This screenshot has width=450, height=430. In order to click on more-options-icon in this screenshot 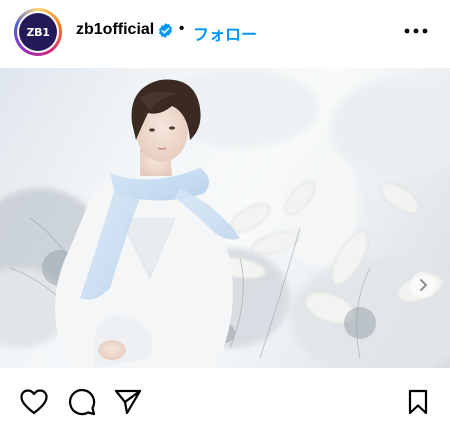, I will do `click(416, 31)`.